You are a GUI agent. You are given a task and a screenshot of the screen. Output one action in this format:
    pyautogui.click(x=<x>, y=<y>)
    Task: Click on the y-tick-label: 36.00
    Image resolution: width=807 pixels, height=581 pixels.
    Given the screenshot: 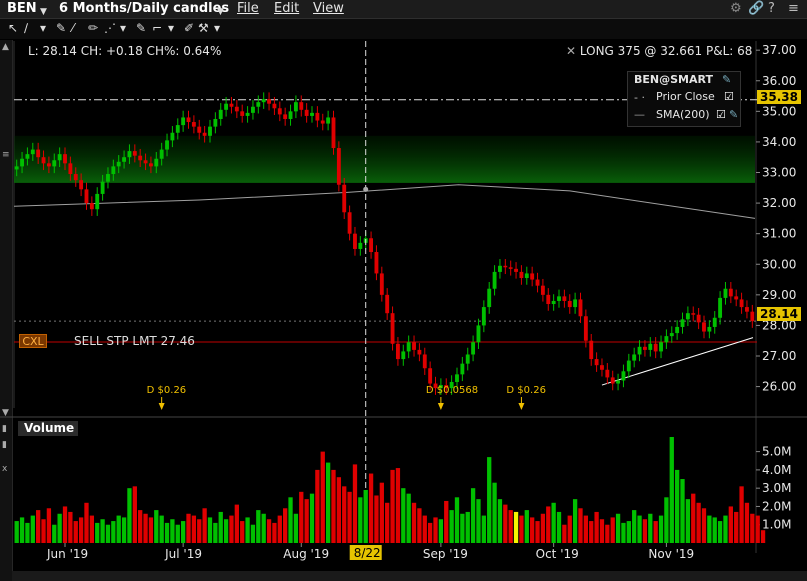 What is the action you would take?
    pyautogui.click(x=779, y=81)
    